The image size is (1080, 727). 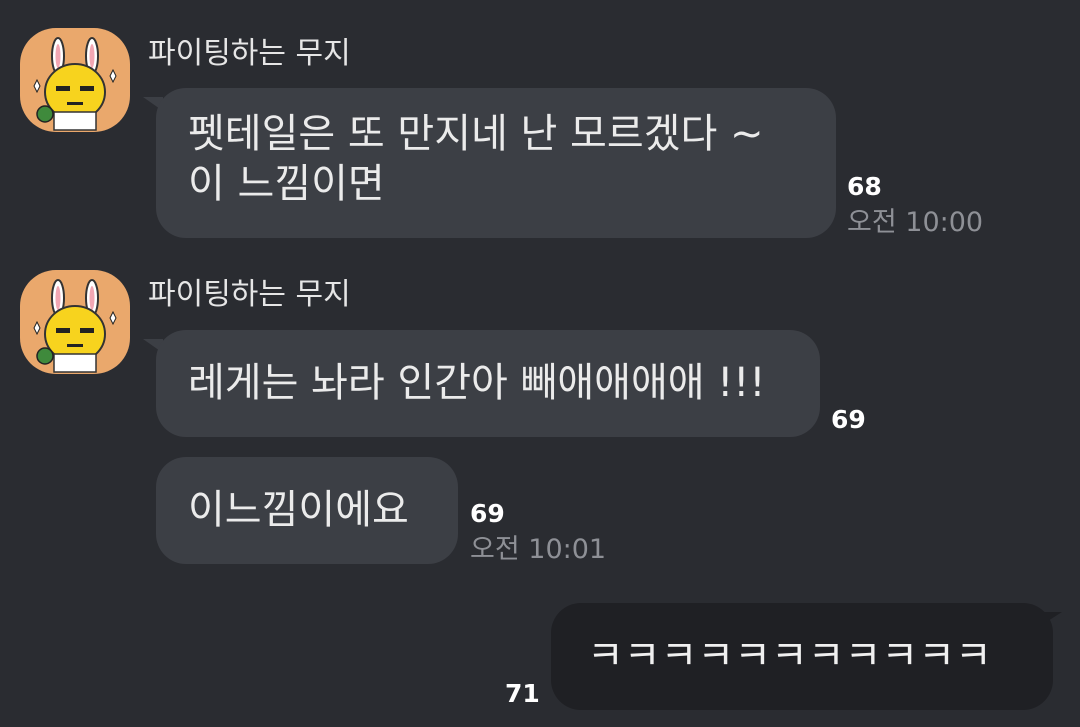 I want to click on message-text: ㅋㅋㅋㅋㅋㅋㅋㅋㅋㅋㅋ, so click(x=789, y=656).